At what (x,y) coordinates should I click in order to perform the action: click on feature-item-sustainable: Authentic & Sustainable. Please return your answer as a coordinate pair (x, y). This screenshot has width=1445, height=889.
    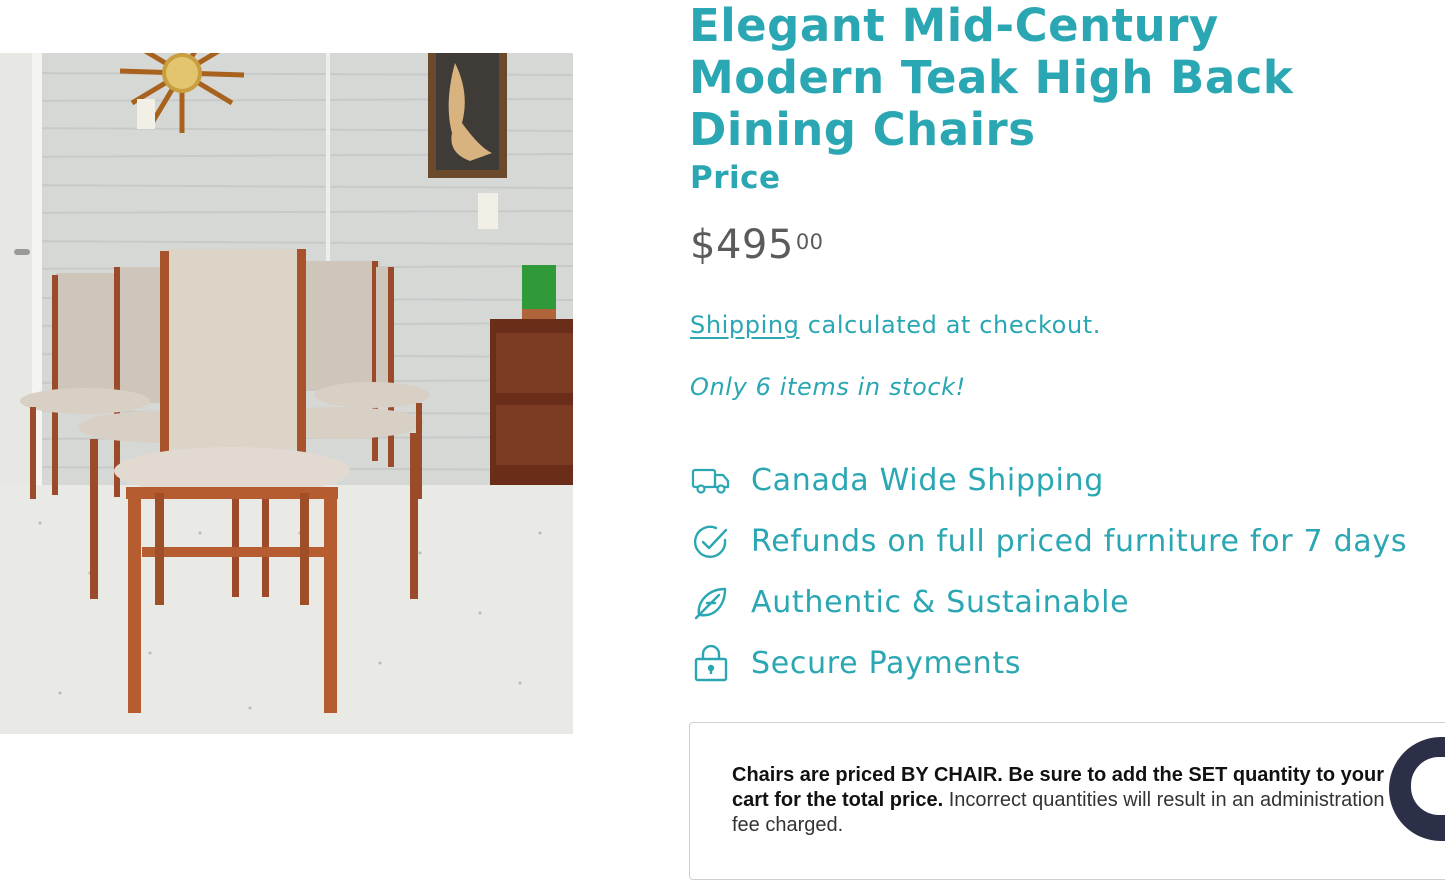
    Looking at the image, I should click on (1048, 602).